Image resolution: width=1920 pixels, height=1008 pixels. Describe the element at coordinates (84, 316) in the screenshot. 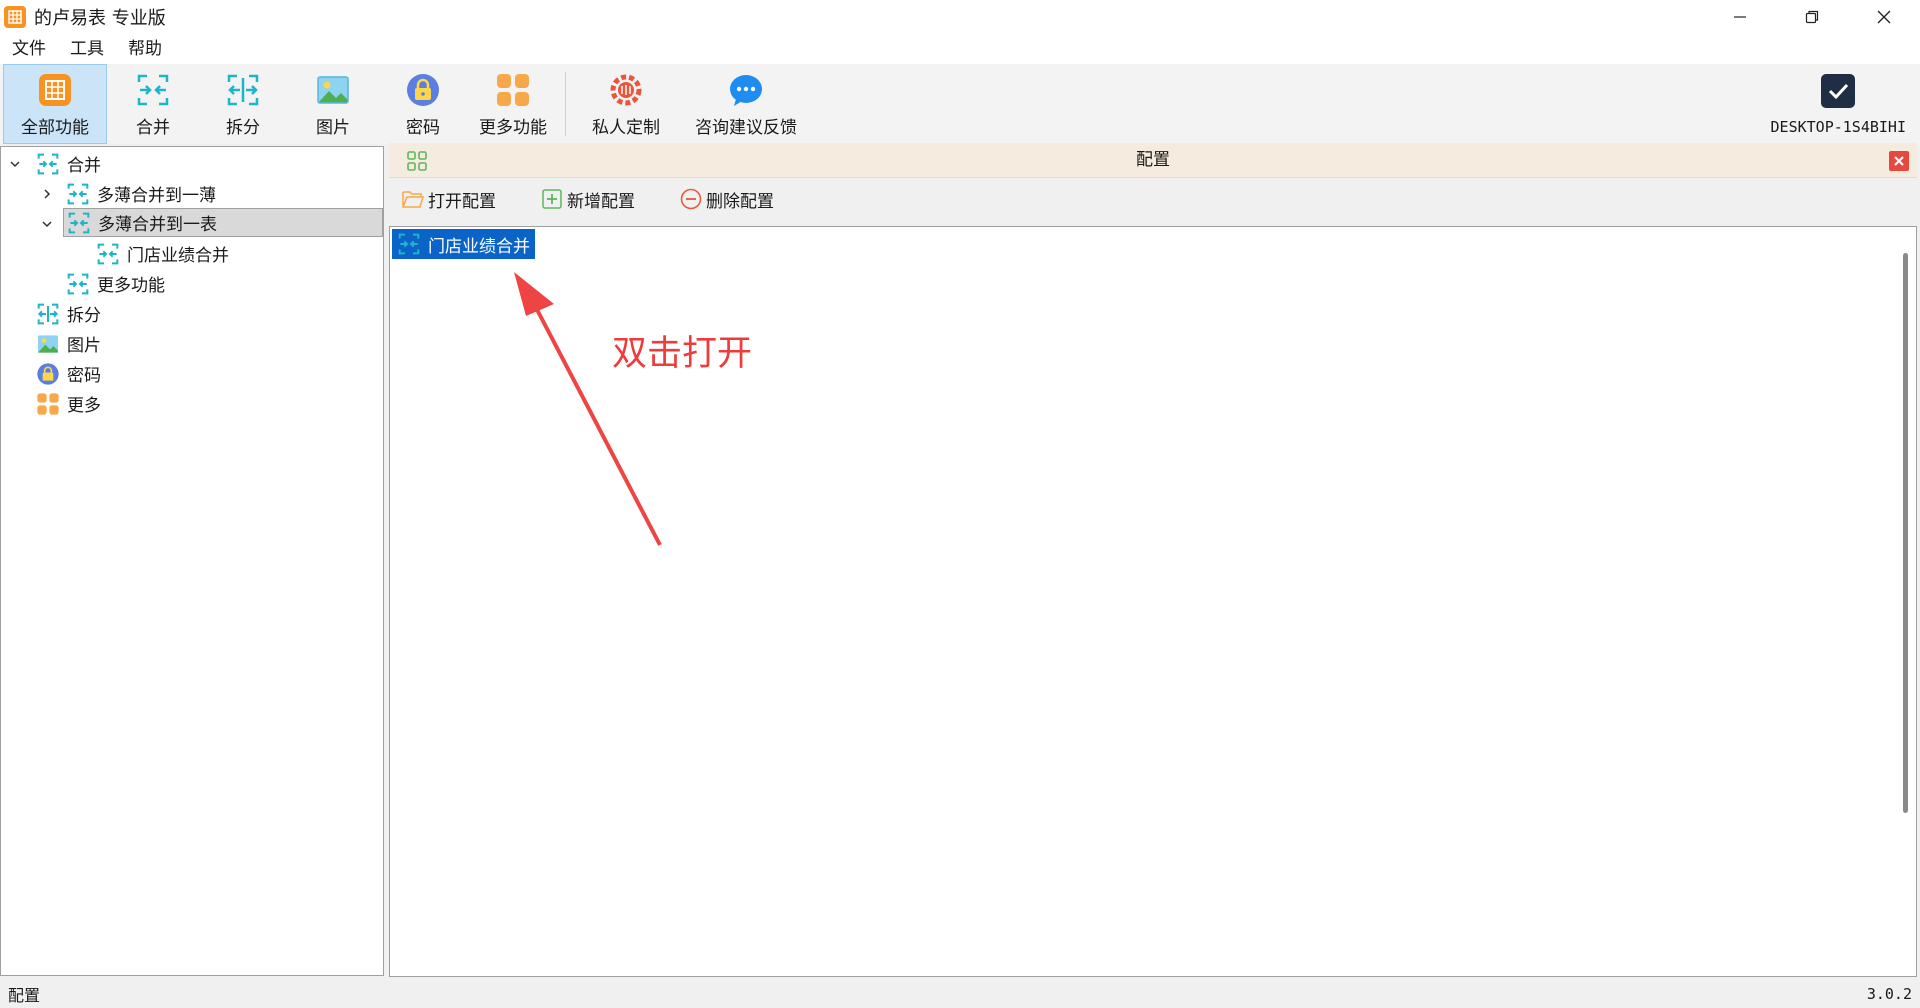

I see `tree-item-label: 拆分` at that location.